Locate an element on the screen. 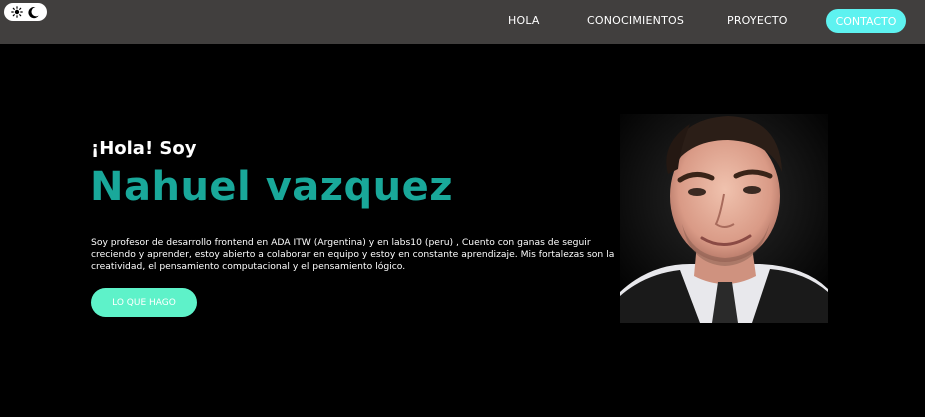 Image resolution: width=925 pixels, height=417 pixels. top-navbar: HOLA CONOCIMIENTOS PROYECTO CONTACTO is located at coordinates (462, 22).